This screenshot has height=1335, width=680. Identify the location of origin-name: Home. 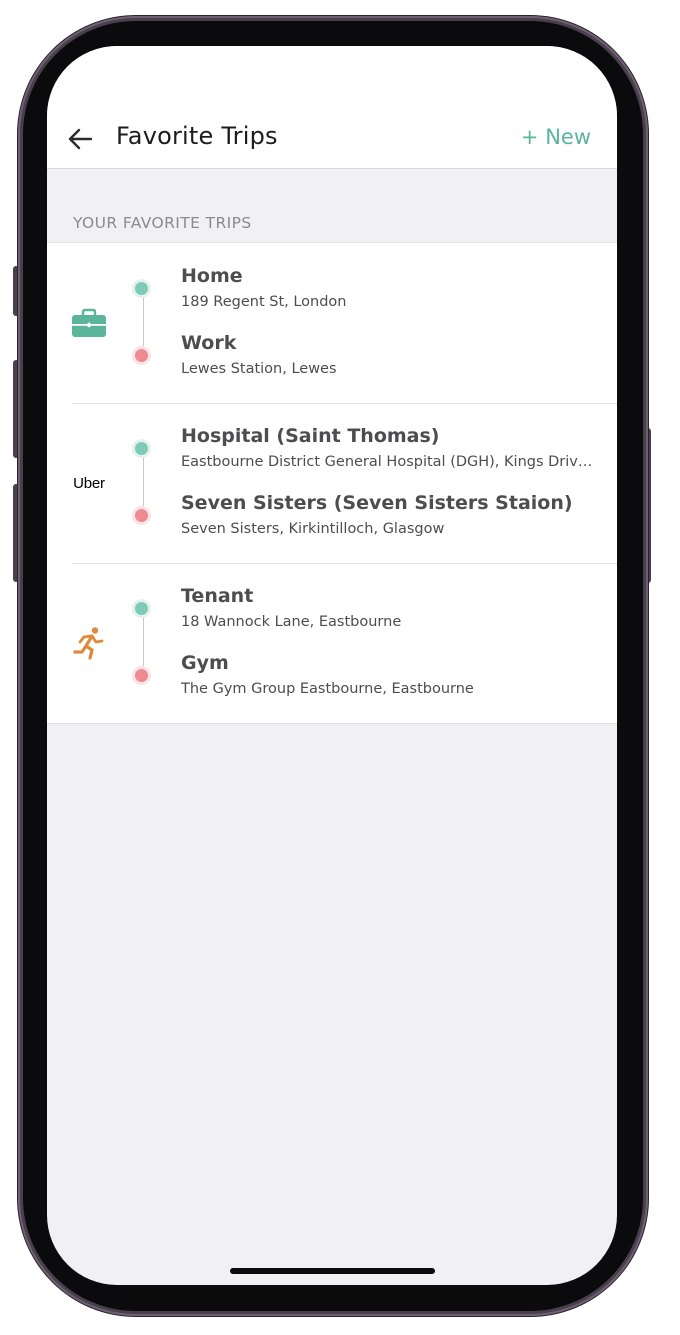
(212, 276).